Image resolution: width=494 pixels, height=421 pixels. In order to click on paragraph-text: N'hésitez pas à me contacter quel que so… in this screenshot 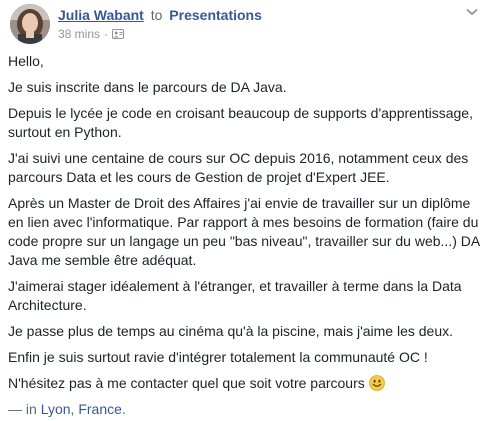, I will do `click(186, 383)`.